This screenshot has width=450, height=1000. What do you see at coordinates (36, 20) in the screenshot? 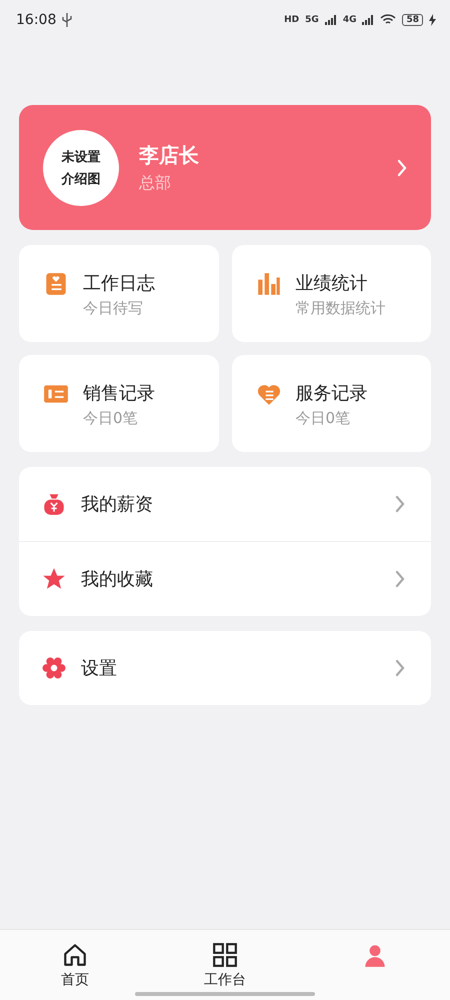
I see `clock-time: 16:08` at bounding box center [36, 20].